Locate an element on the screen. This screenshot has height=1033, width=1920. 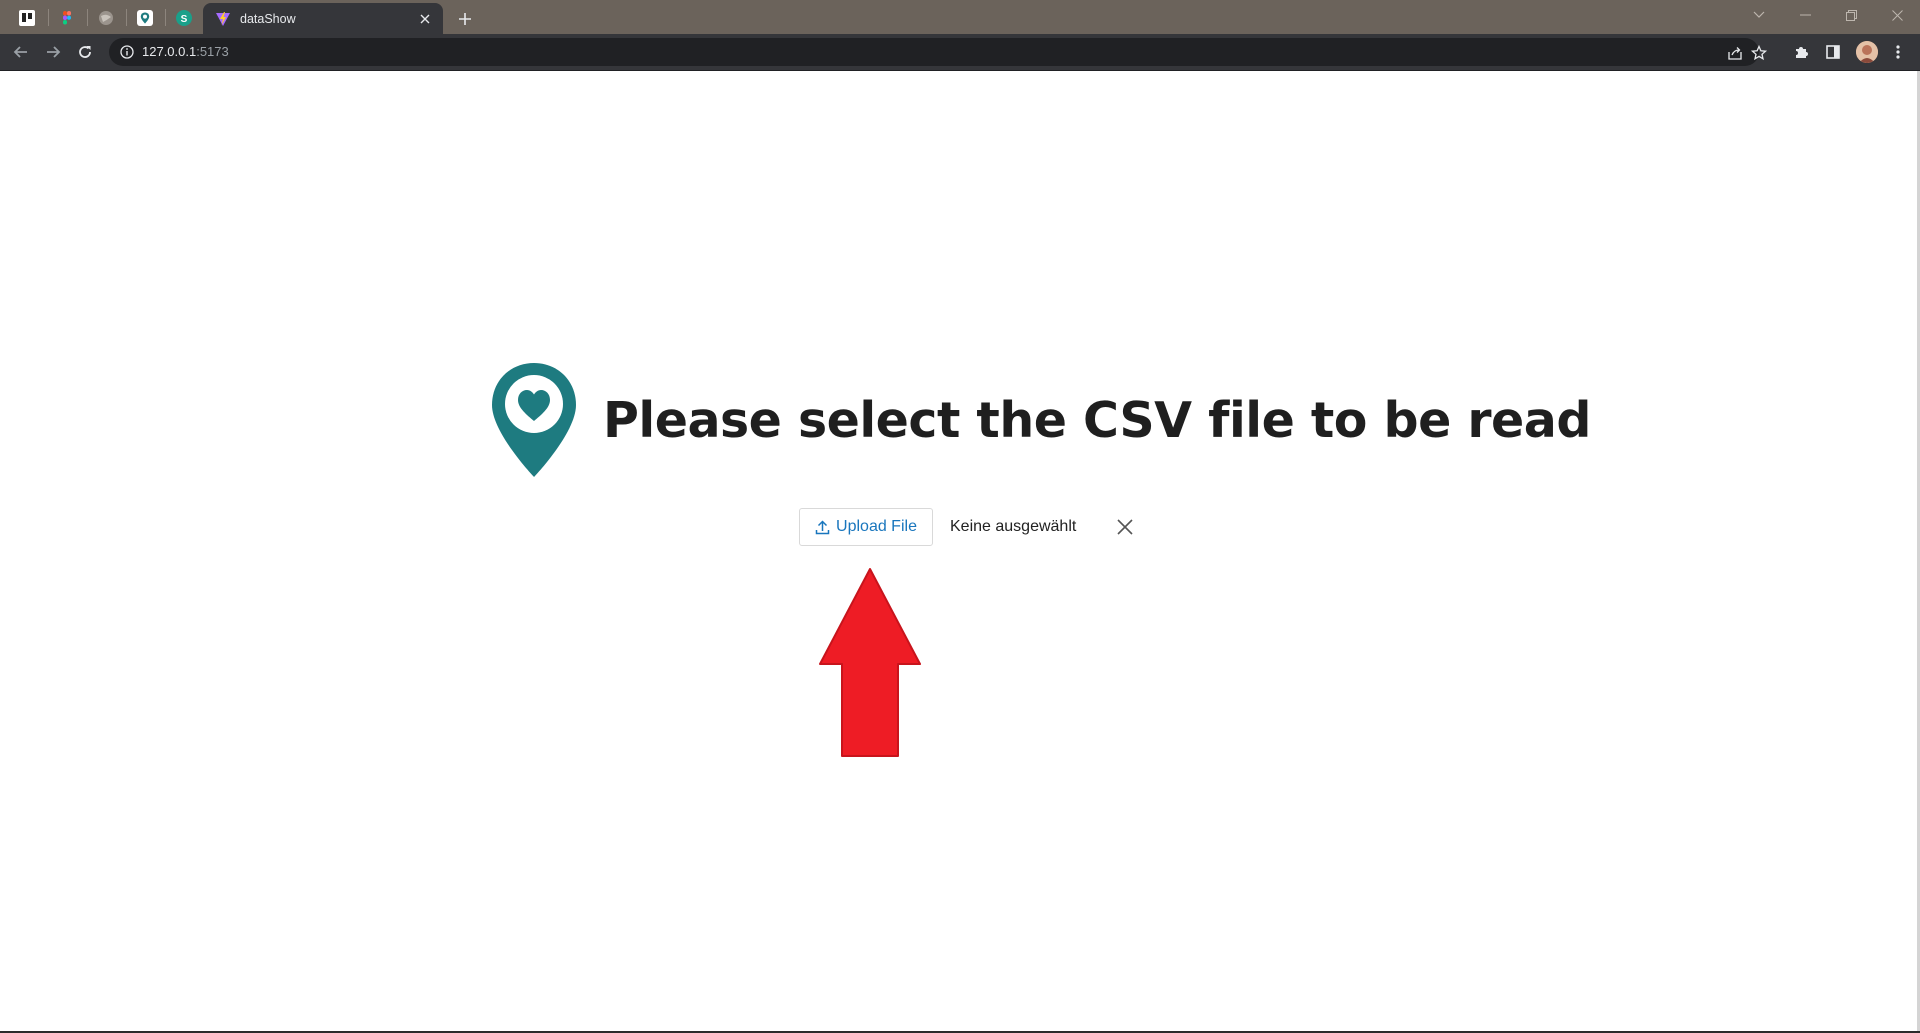
reload-icon is located at coordinates (85, 52).